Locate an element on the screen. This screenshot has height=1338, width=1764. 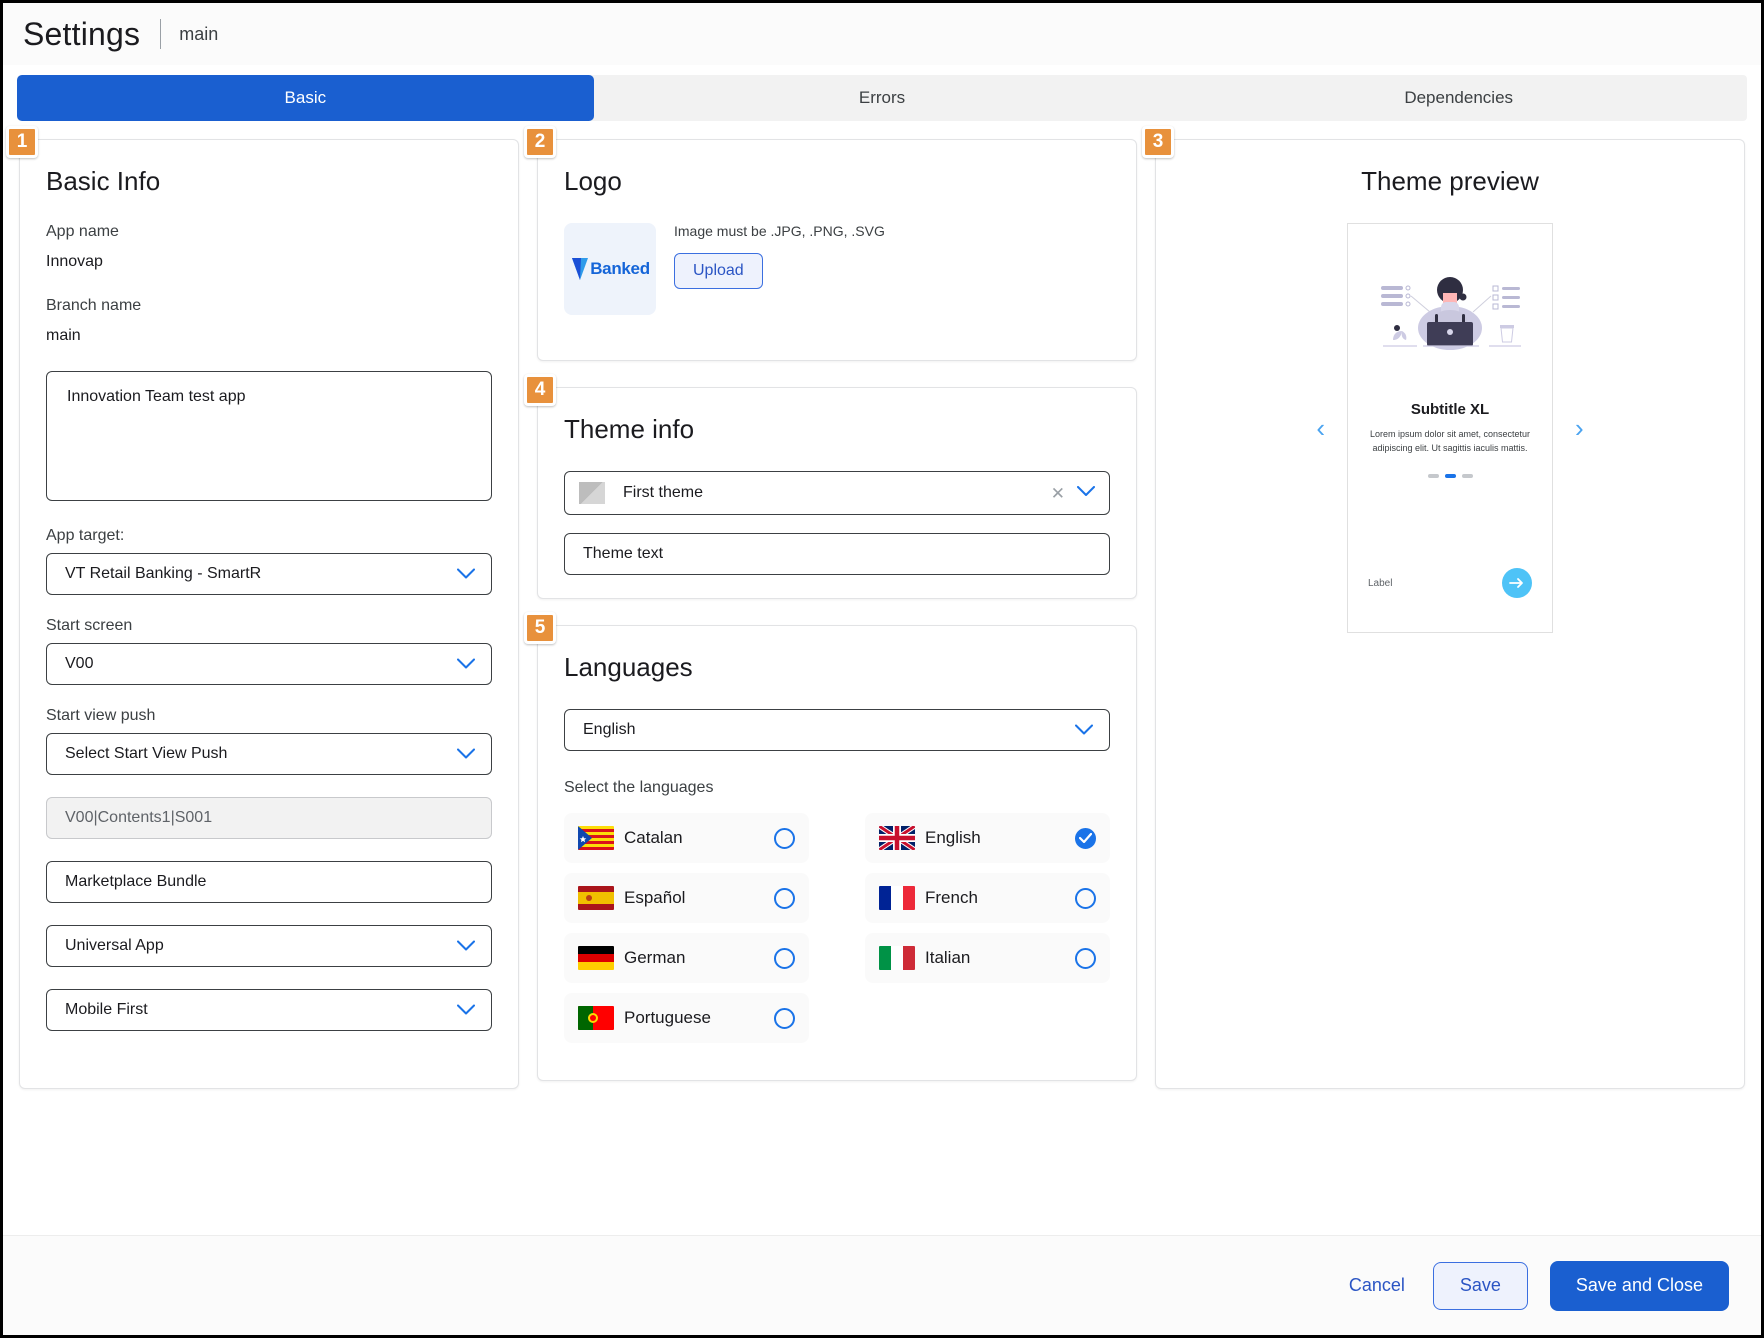
language-label: German is located at coordinates (655, 957).